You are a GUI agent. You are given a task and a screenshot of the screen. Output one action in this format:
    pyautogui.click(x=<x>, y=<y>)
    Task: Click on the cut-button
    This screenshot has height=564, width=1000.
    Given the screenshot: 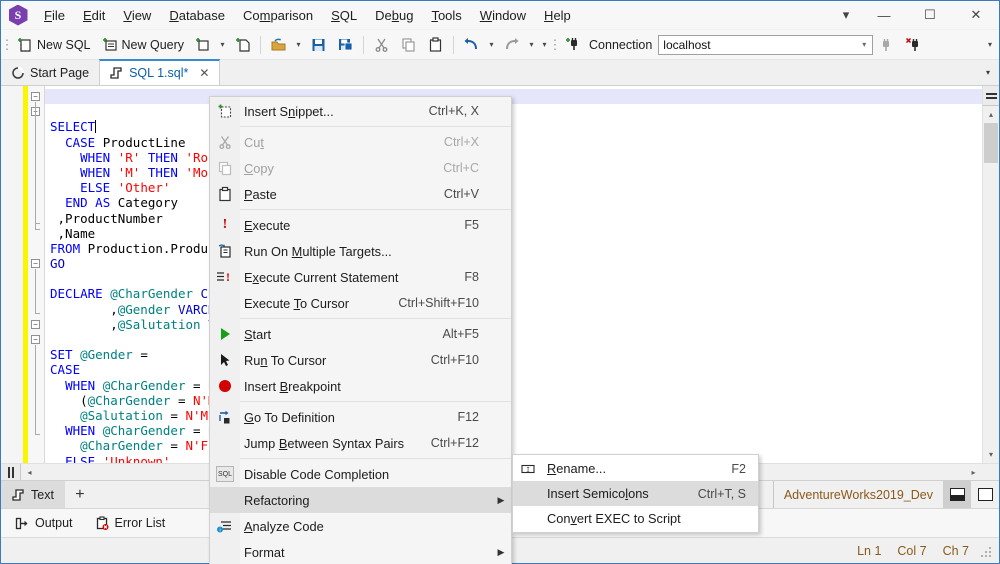 What is the action you would take?
    pyautogui.click(x=381, y=45)
    